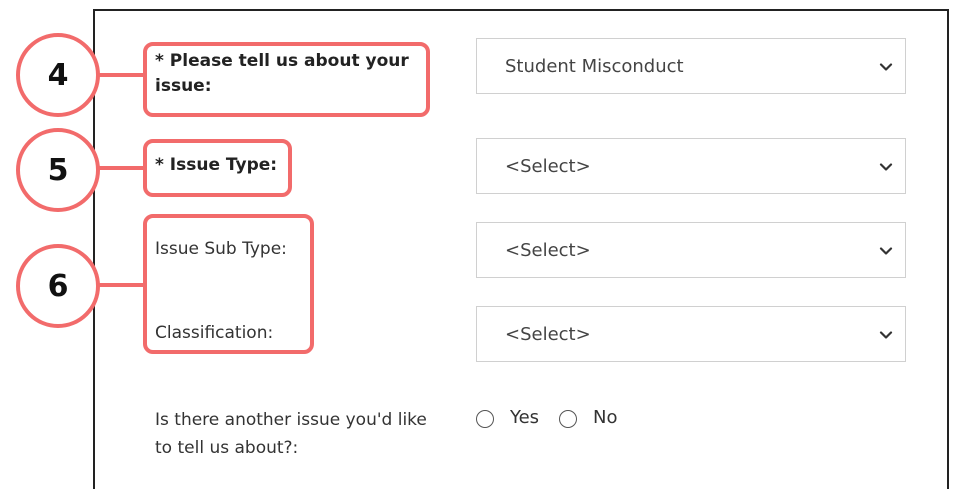 The height and width of the screenshot is (489, 957). Describe the element at coordinates (548, 166) in the screenshot. I see `issue-type-value: <Select>` at that location.